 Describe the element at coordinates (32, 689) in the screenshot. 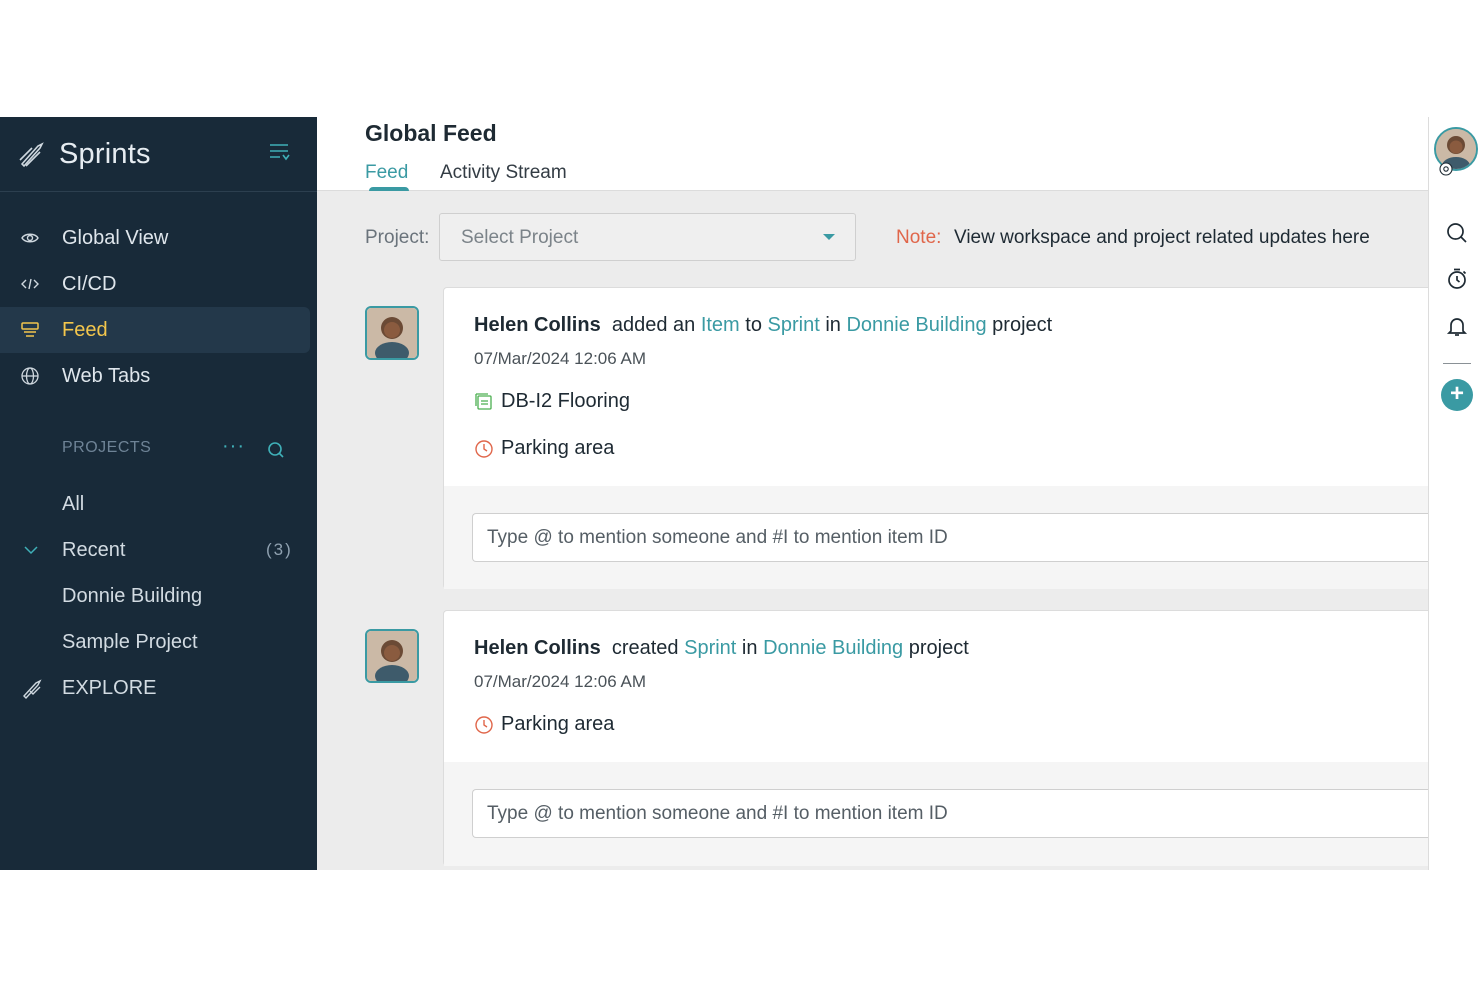

I see `explore-icon` at that location.